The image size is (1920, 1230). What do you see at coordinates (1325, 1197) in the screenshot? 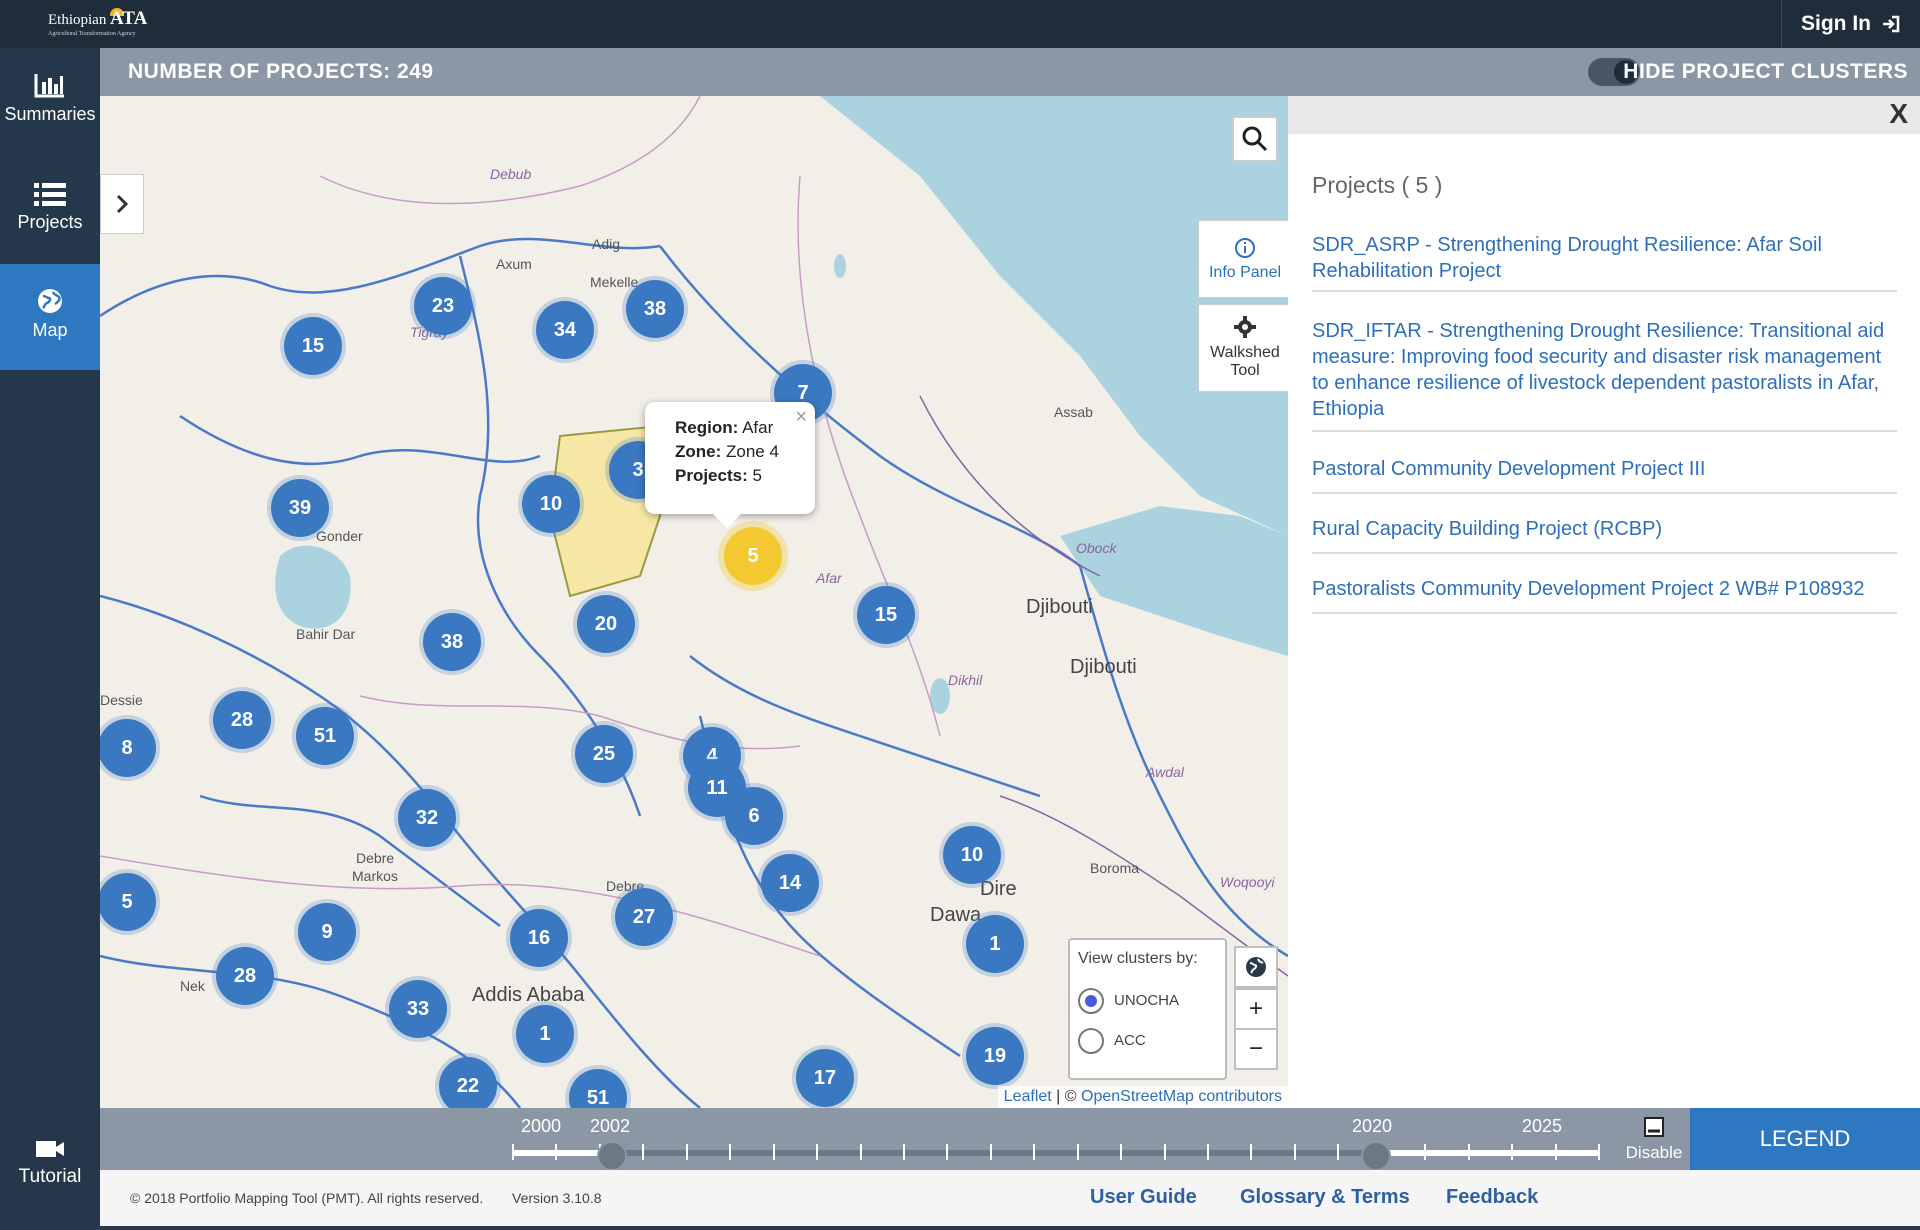
I see `glossary-link: Glossary & Terms` at bounding box center [1325, 1197].